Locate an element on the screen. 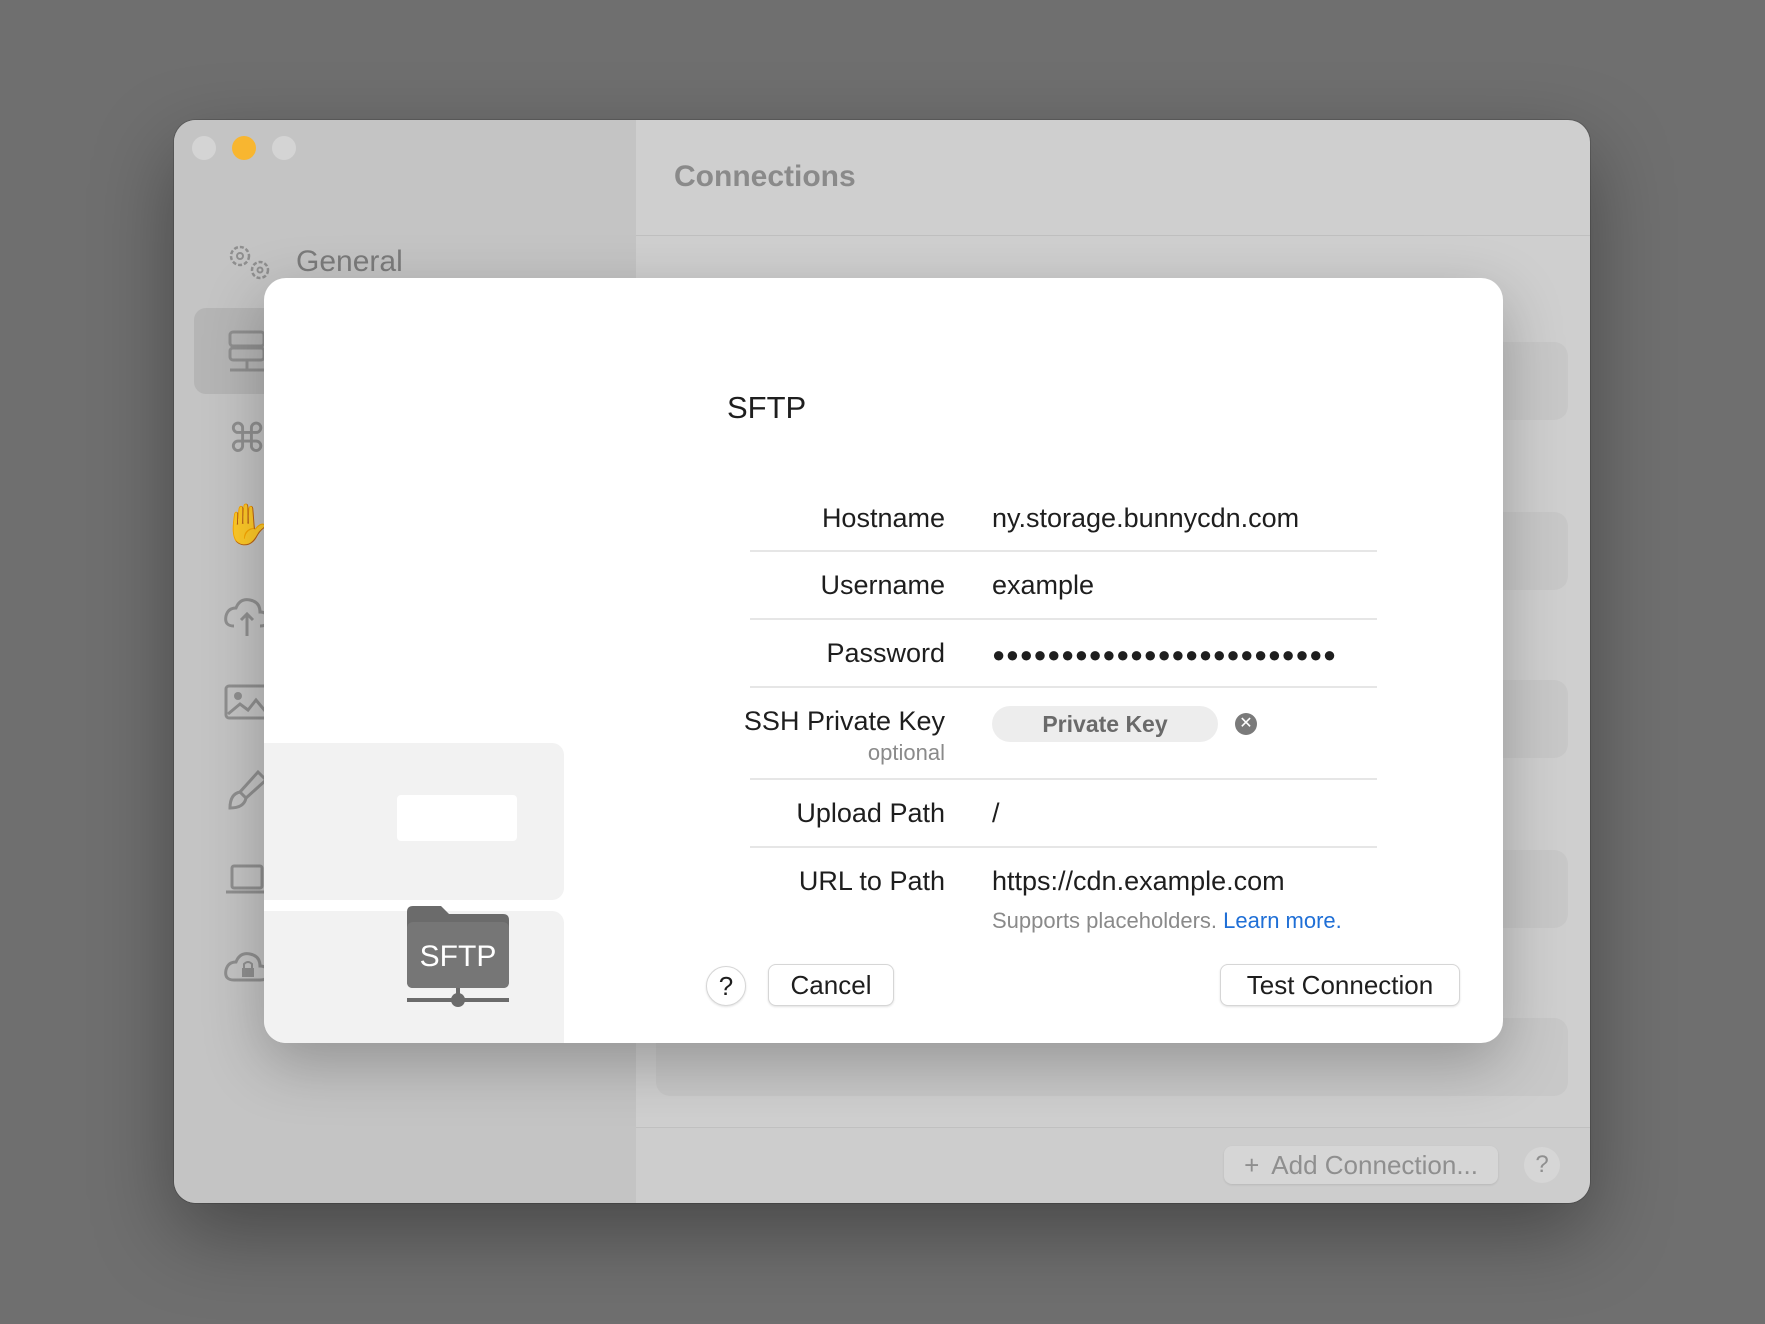  zoom-window-button is located at coordinates (284, 148).